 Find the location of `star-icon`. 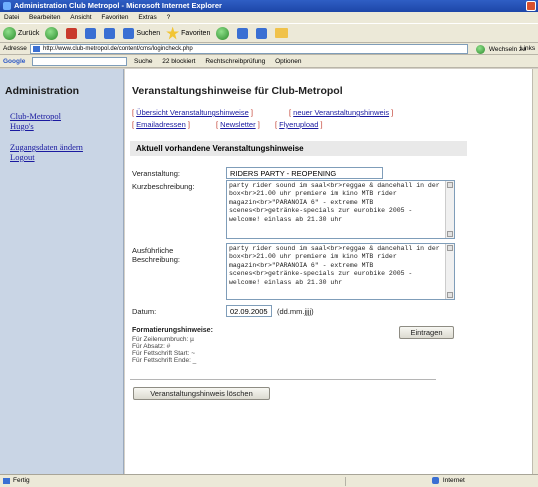

star-icon is located at coordinates (173, 33).